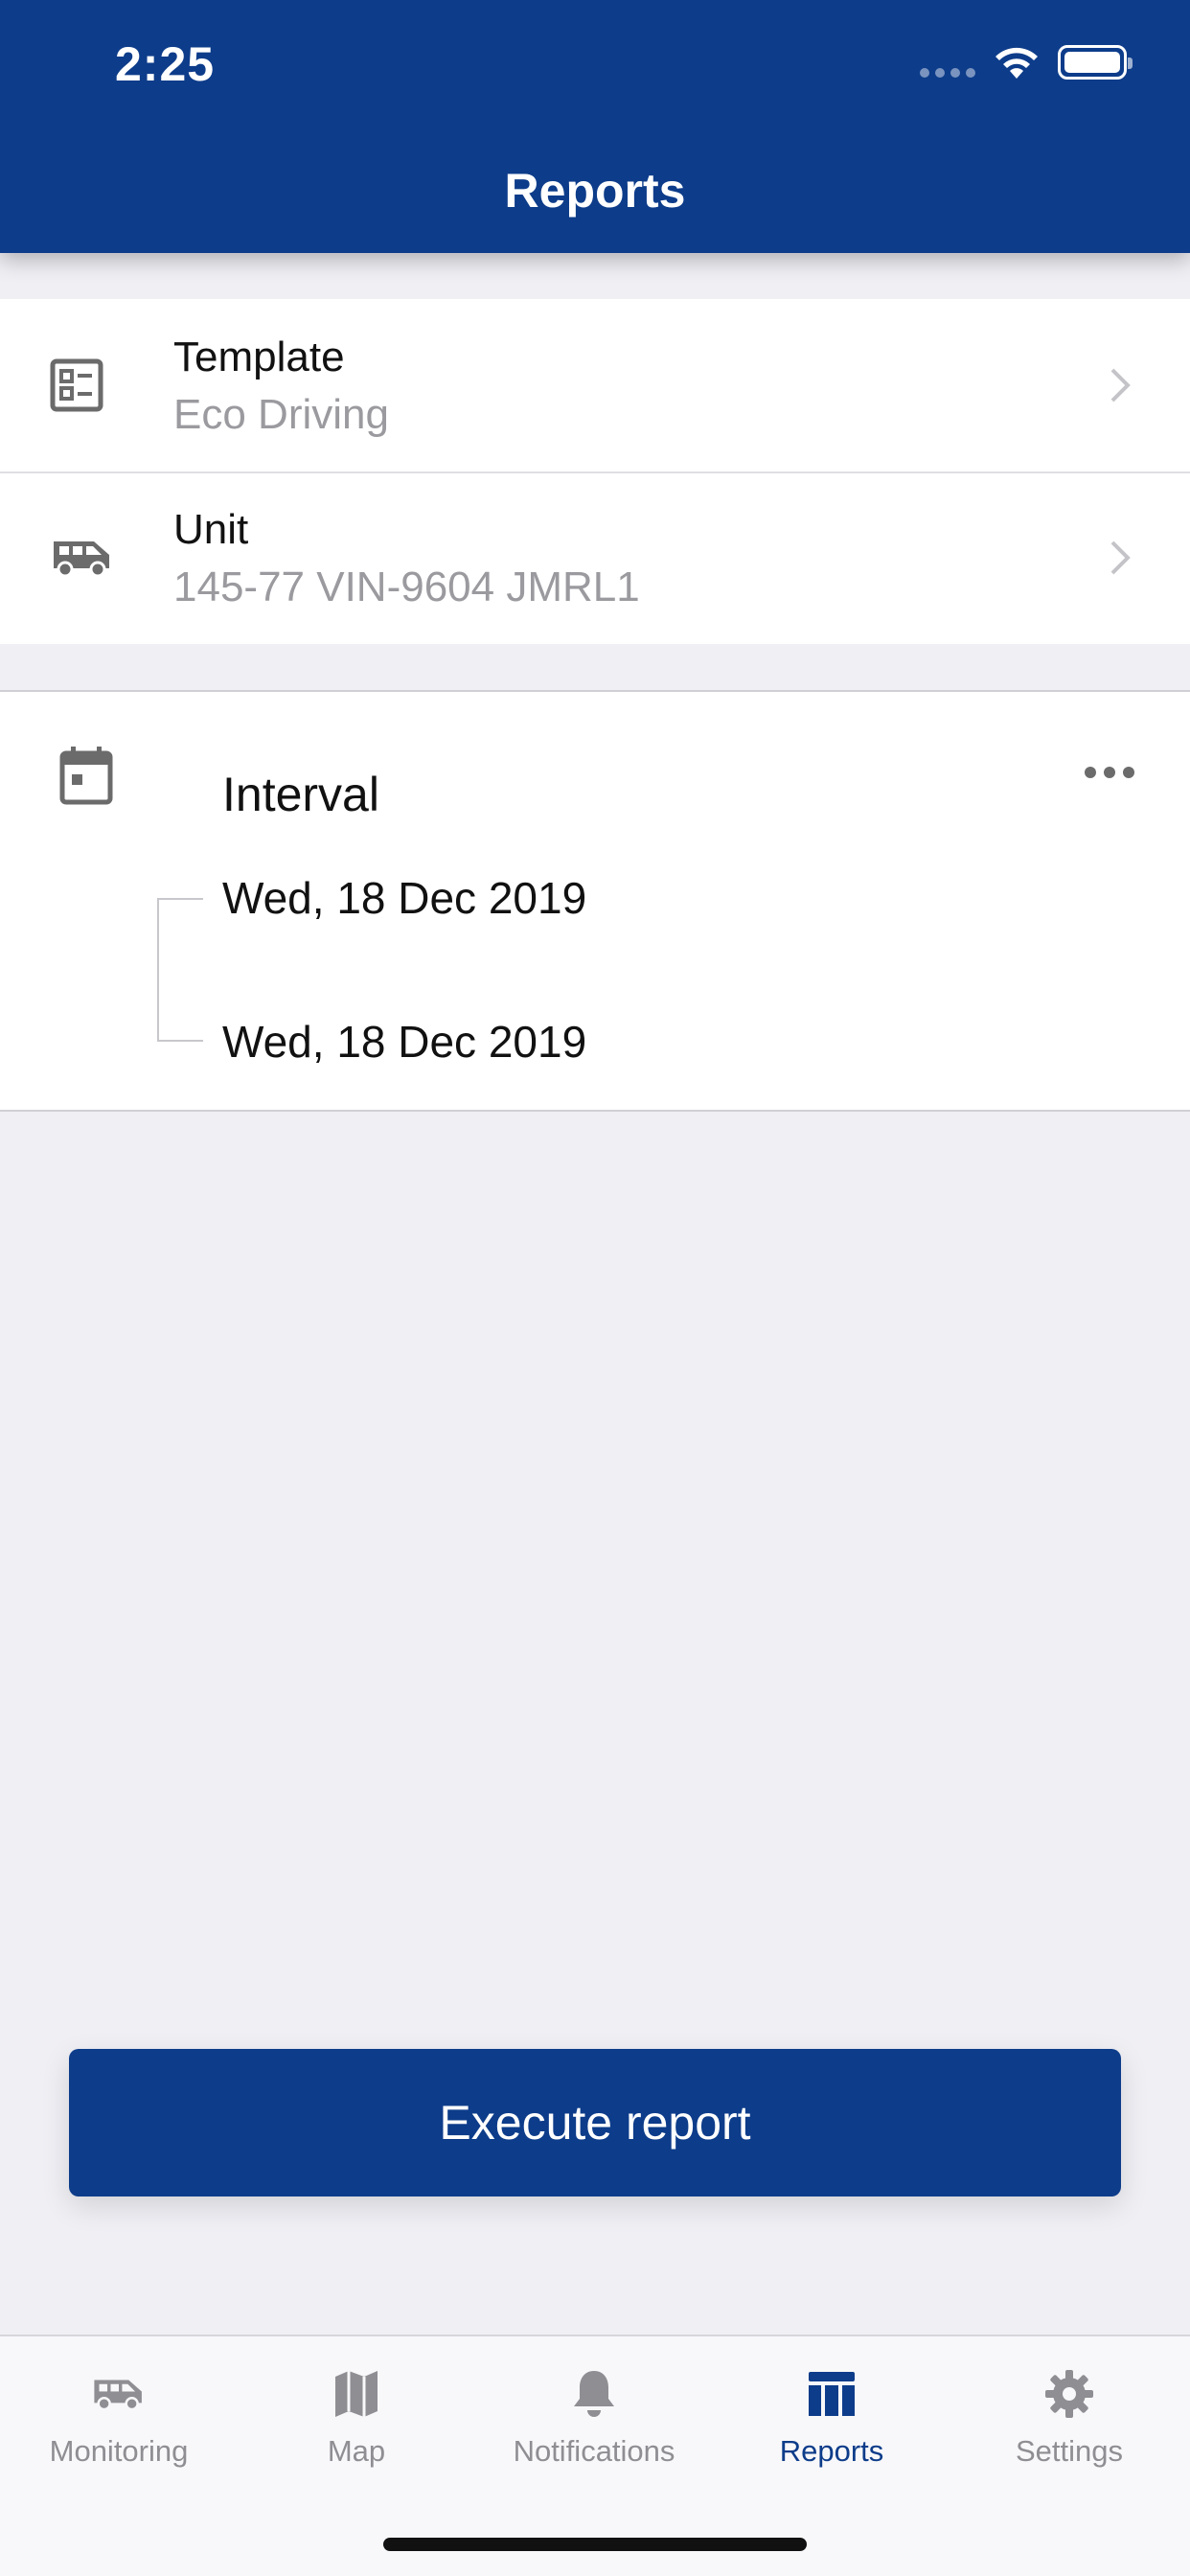  Describe the element at coordinates (595, 126) in the screenshot. I see `navigation-header: 2:25 Reports` at that location.